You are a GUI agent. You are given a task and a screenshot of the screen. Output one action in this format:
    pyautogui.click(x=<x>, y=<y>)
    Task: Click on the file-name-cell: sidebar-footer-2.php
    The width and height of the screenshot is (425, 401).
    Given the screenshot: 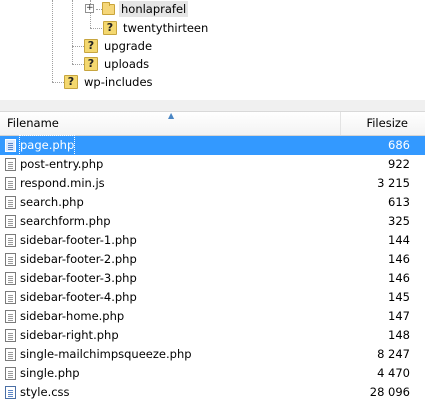 What is the action you would take?
    pyautogui.click(x=71, y=259)
    